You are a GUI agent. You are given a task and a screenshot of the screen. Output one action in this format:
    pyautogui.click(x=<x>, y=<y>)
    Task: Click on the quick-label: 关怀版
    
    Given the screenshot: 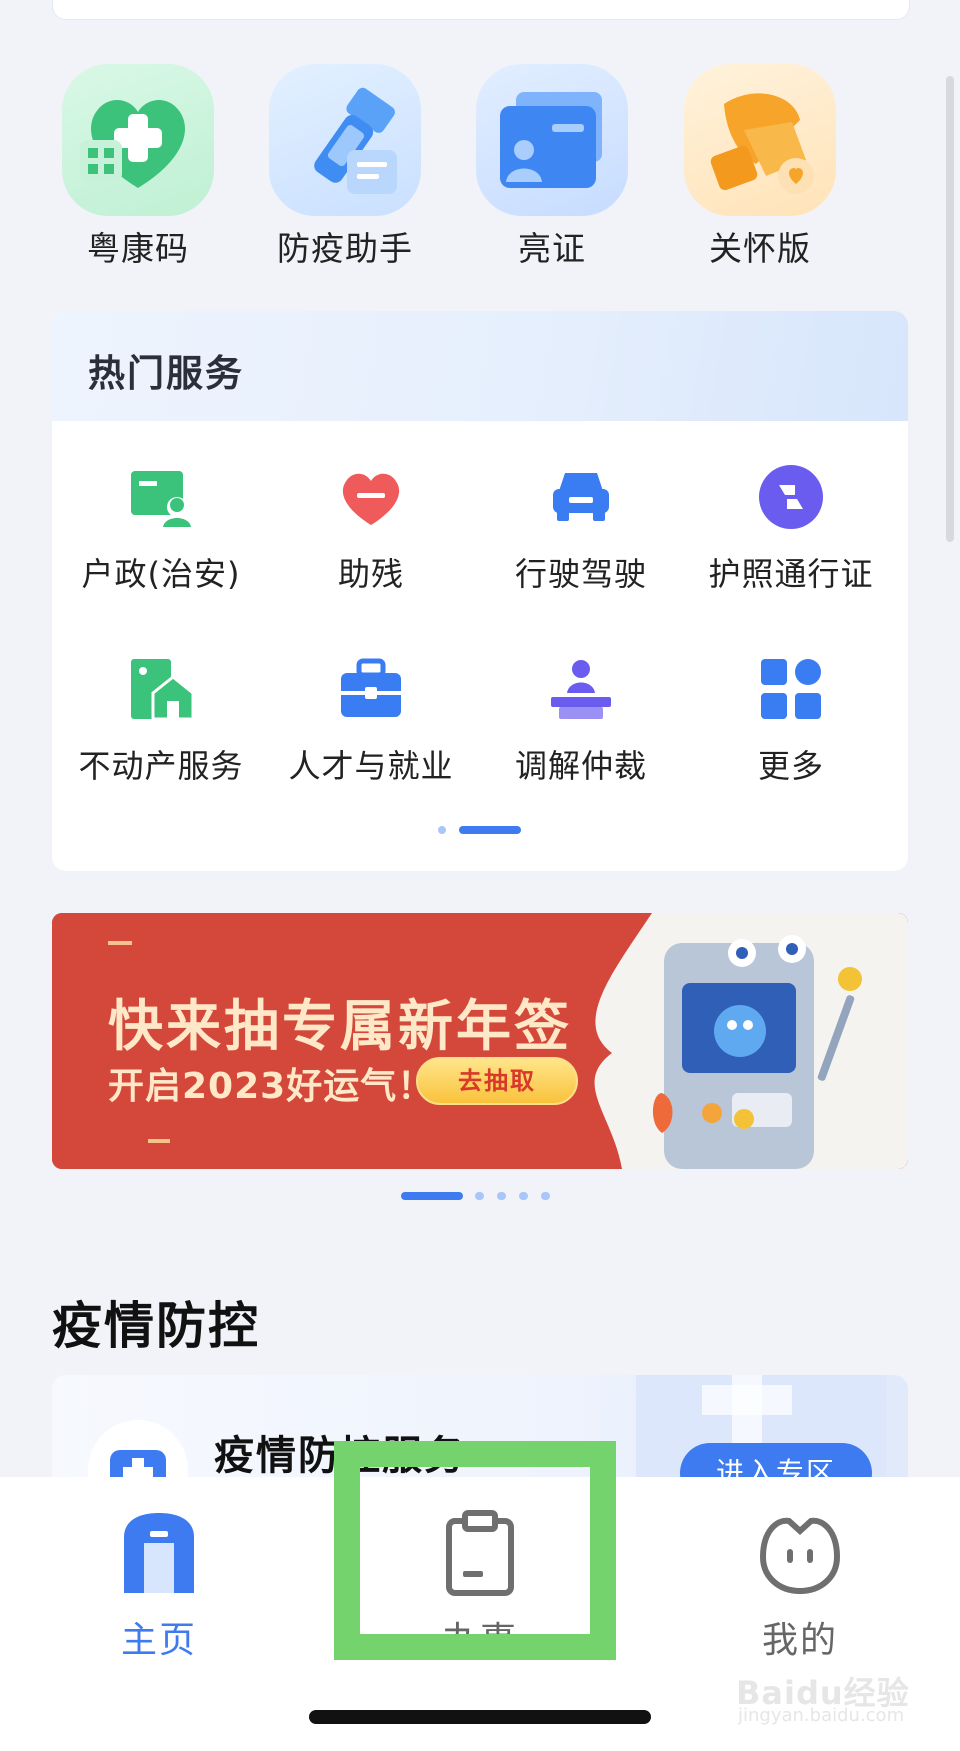 What is the action you would take?
    pyautogui.click(x=760, y=248)
    